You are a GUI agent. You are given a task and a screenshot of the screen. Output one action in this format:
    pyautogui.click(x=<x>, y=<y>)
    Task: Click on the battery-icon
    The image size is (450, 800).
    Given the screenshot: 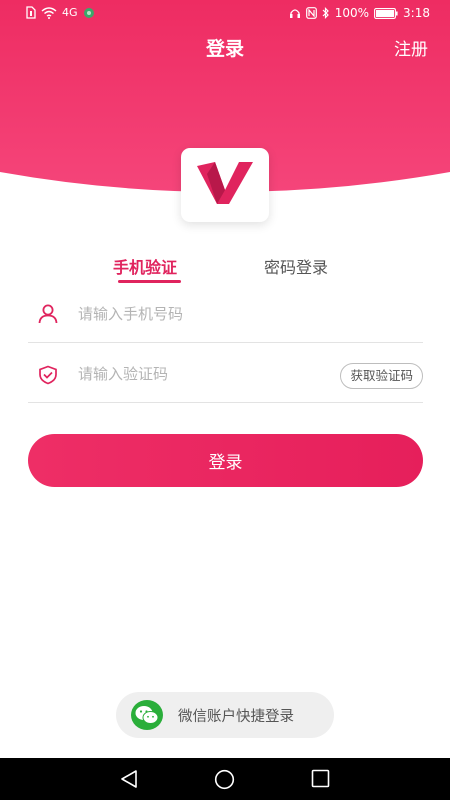 What is the action you would take?
    pyautogui.click(x=386, y=13)
    